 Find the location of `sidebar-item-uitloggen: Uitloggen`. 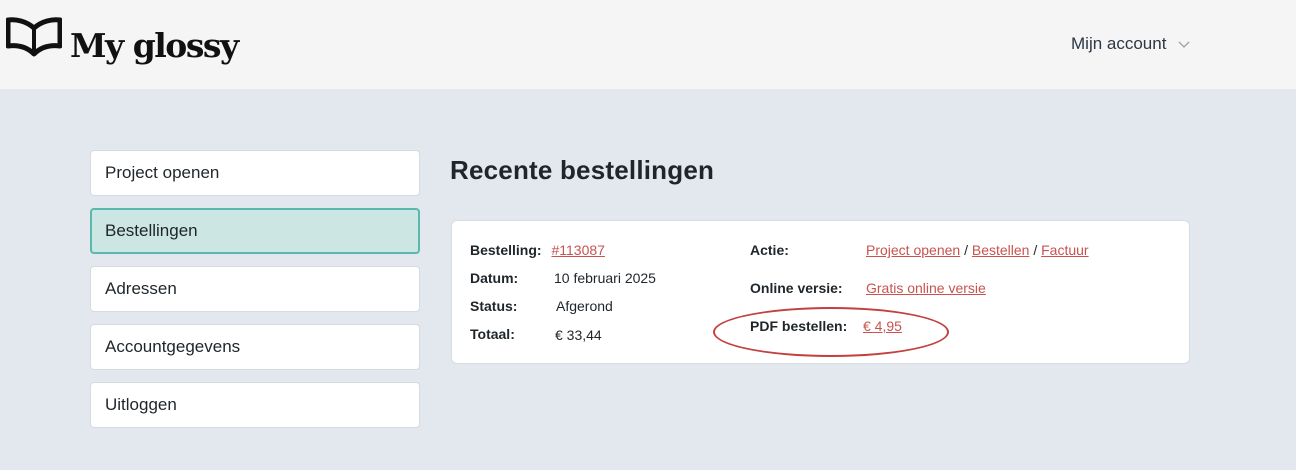

sidebar-item-uitloggen: Uitloggen is located at coordinates (255, 405).